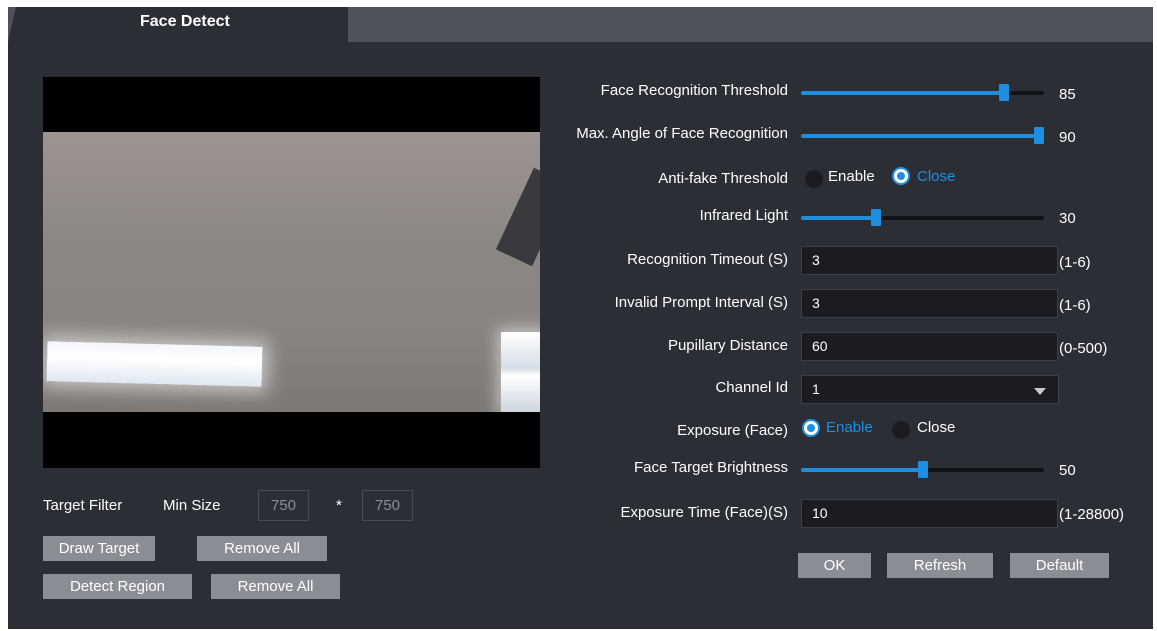  What do you see at coordinates (387, 505) in the screenshot?
I see `min-size-height-input: 750` at bounding box center [387, 505].